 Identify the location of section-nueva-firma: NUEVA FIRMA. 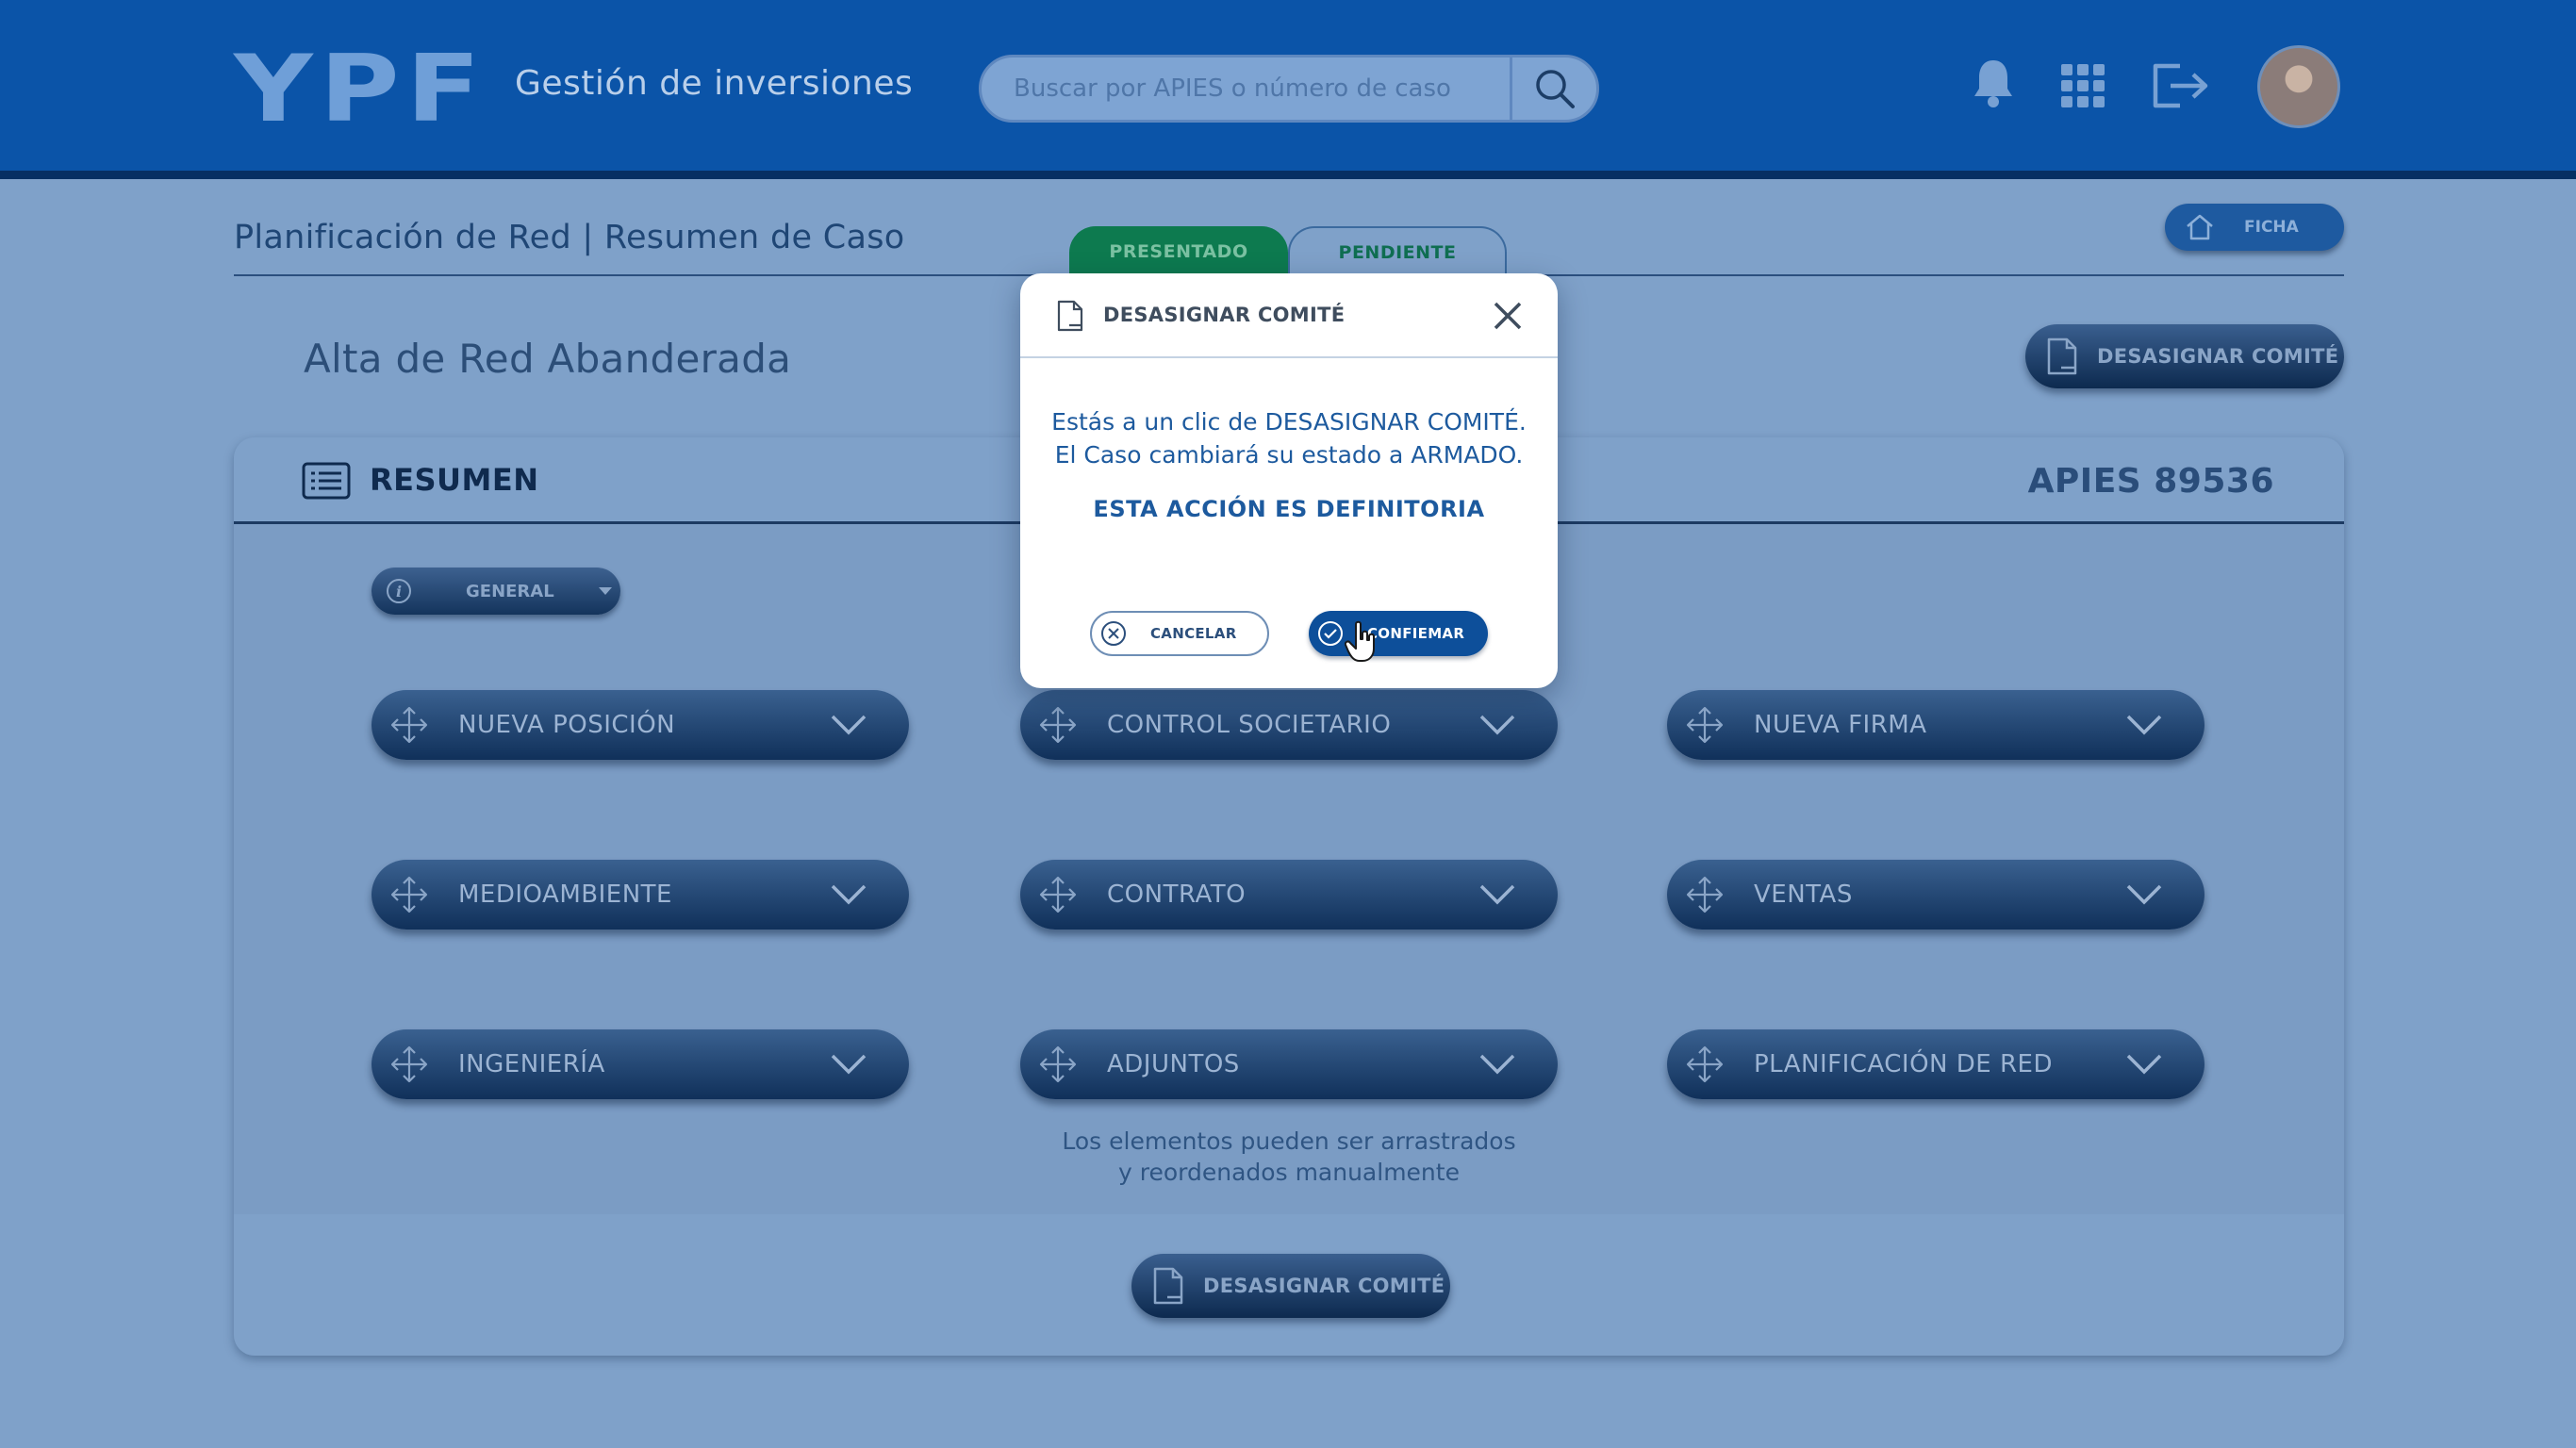
(1935, 725).